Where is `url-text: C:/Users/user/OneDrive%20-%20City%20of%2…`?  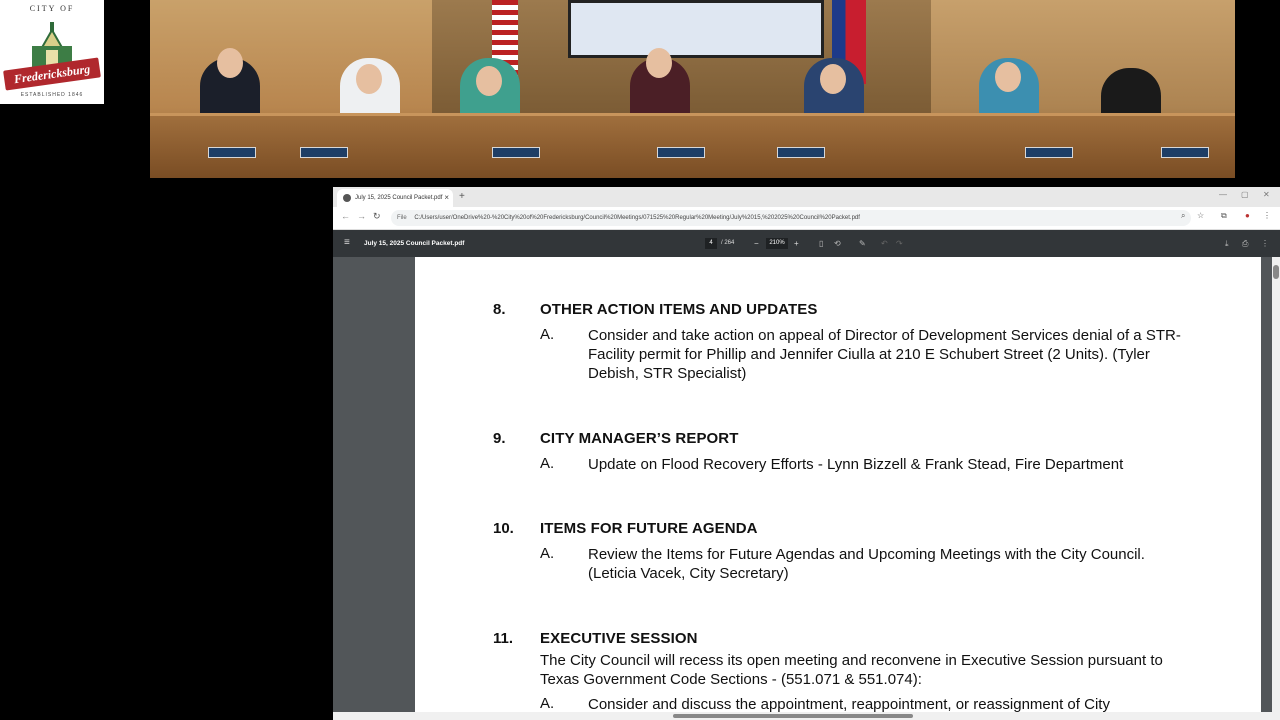 url-text: C:/Users/user/OneDrive%20-%20City%20of%2… is located at coordinates (637, 218).